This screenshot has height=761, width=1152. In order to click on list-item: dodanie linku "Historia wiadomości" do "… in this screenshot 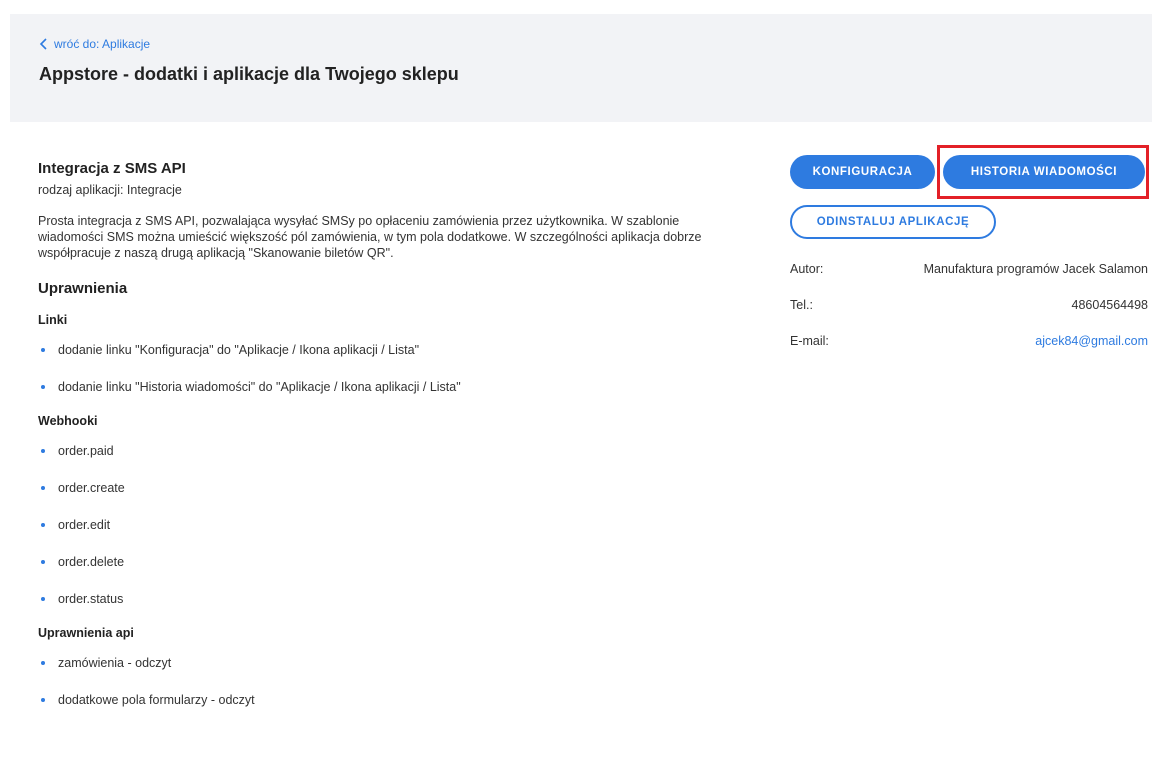, I will do `click(398, 387)`.